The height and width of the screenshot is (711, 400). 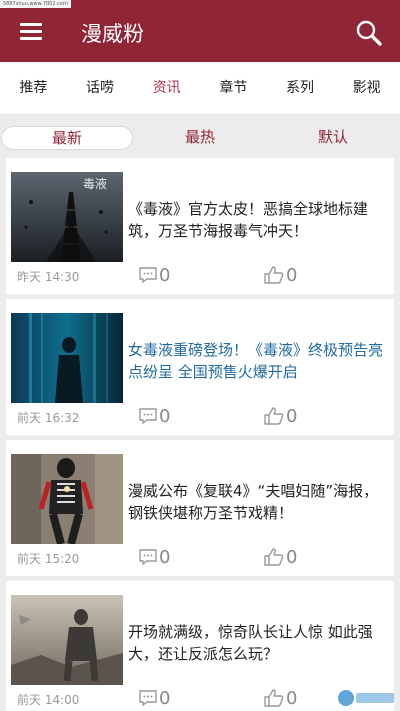 I want to click on tab-recommend: 推荐, so click(x=33, y=88).